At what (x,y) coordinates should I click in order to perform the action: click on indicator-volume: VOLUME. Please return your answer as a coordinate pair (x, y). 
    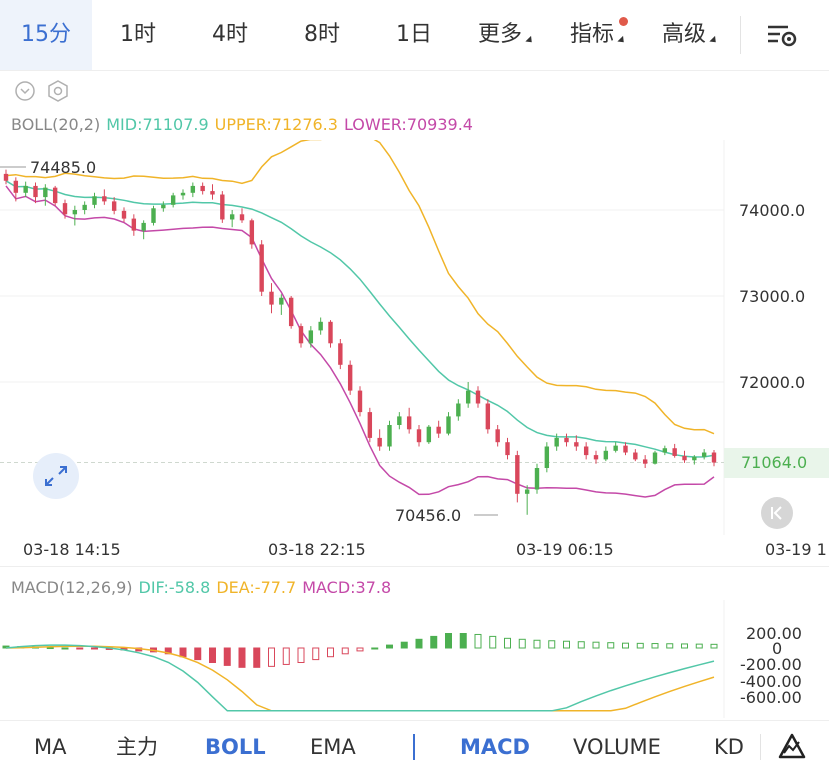
    Looking at the image, I should click on (617, 747).